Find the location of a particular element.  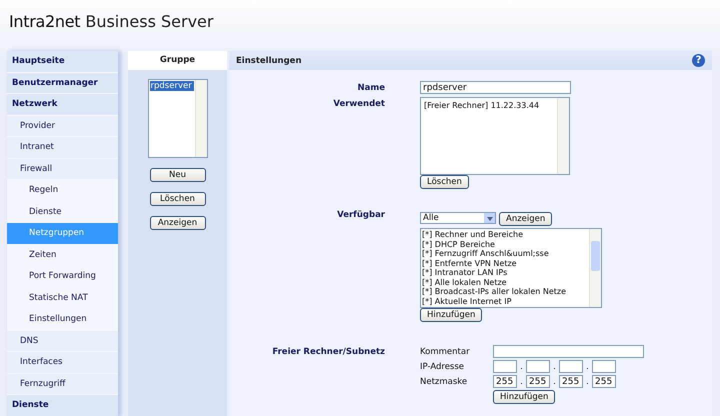

field-label: Kommentar is located at coordinates (445, 351).